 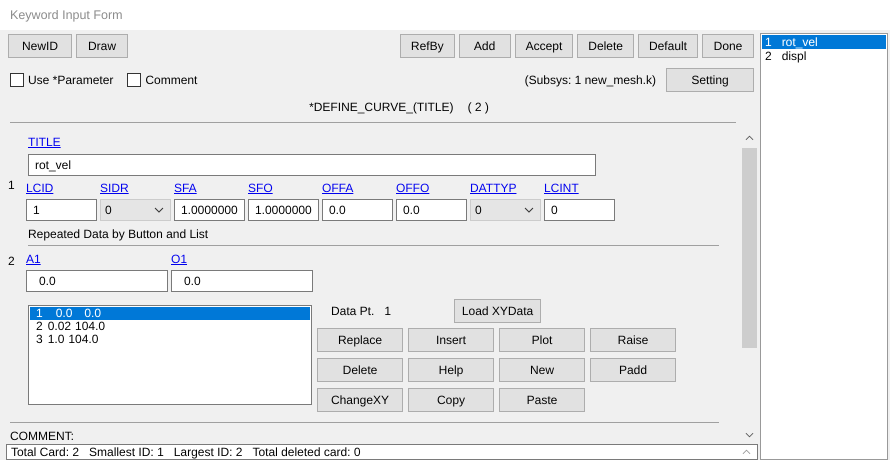 What do you see at coordinates (579, 210) in the screenshot?
I see `input-field: 0` at bounding box center [579, 210].